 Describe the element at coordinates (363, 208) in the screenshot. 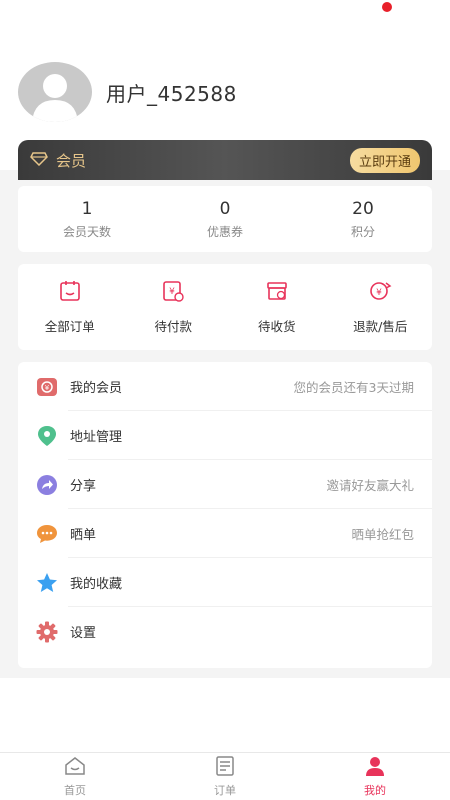

I see `stat-value: 20` at that location.